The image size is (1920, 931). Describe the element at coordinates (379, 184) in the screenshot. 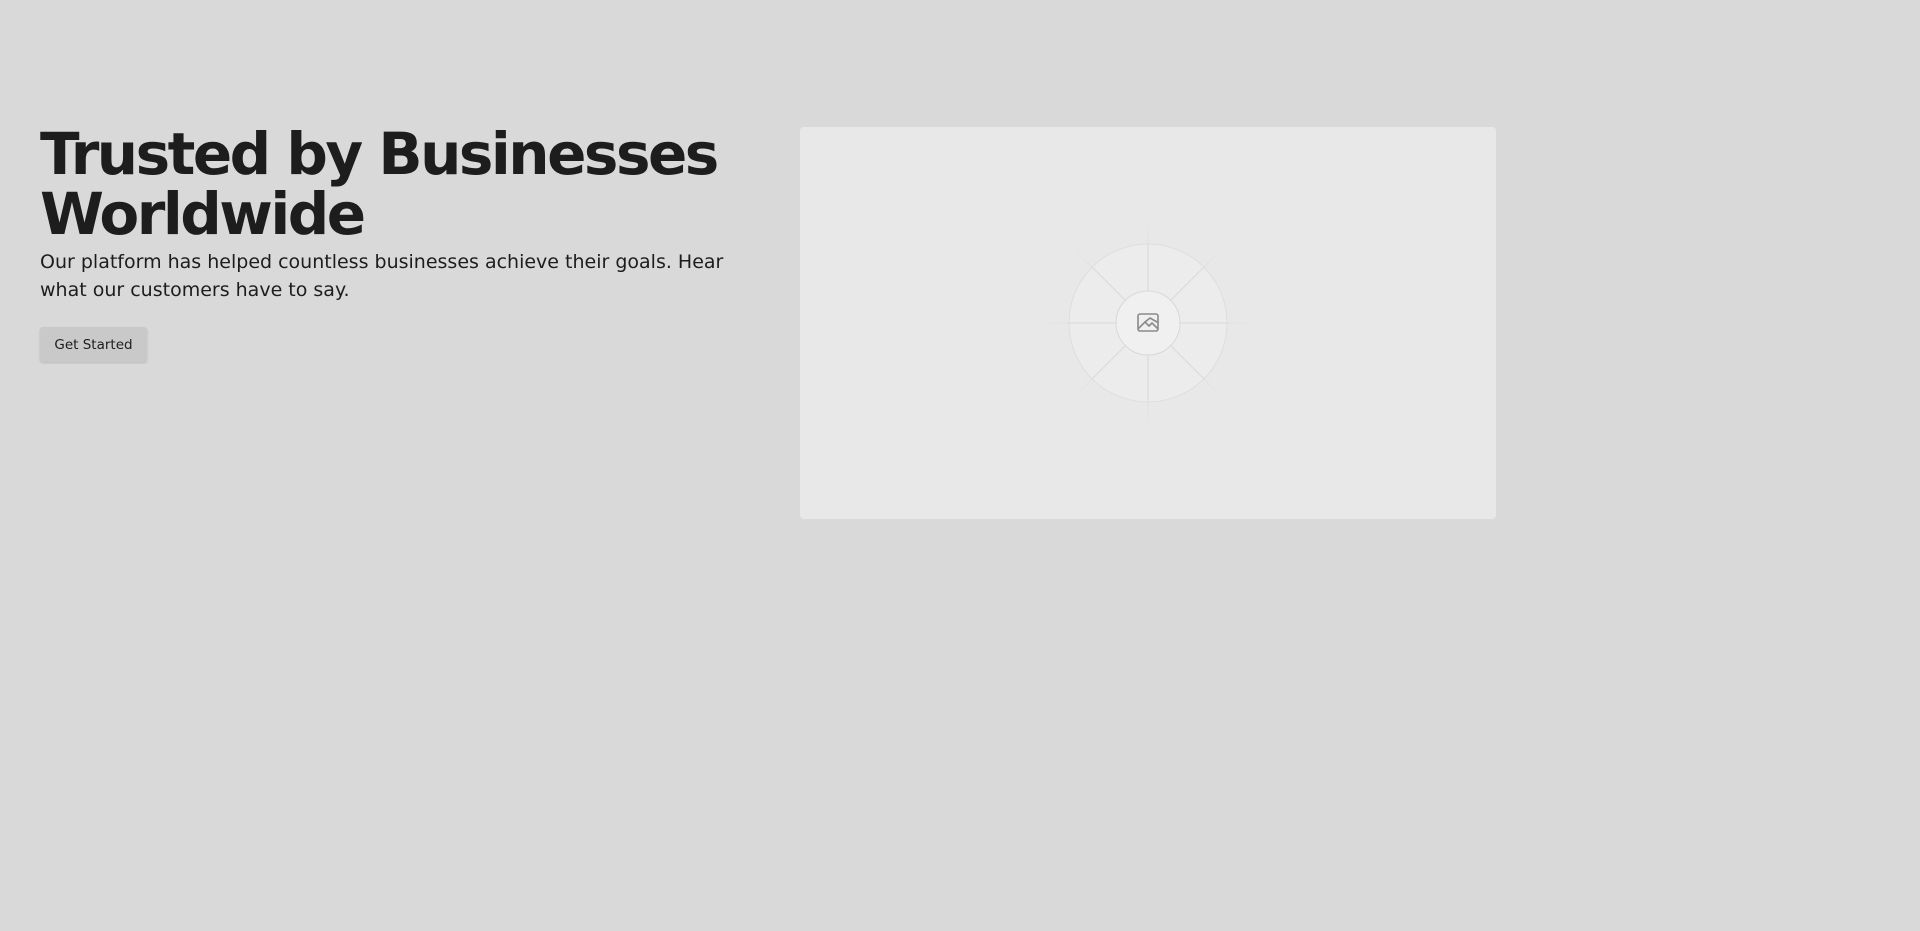

I see `hero-title: Trusted by Businesses Worldwide` at that location.